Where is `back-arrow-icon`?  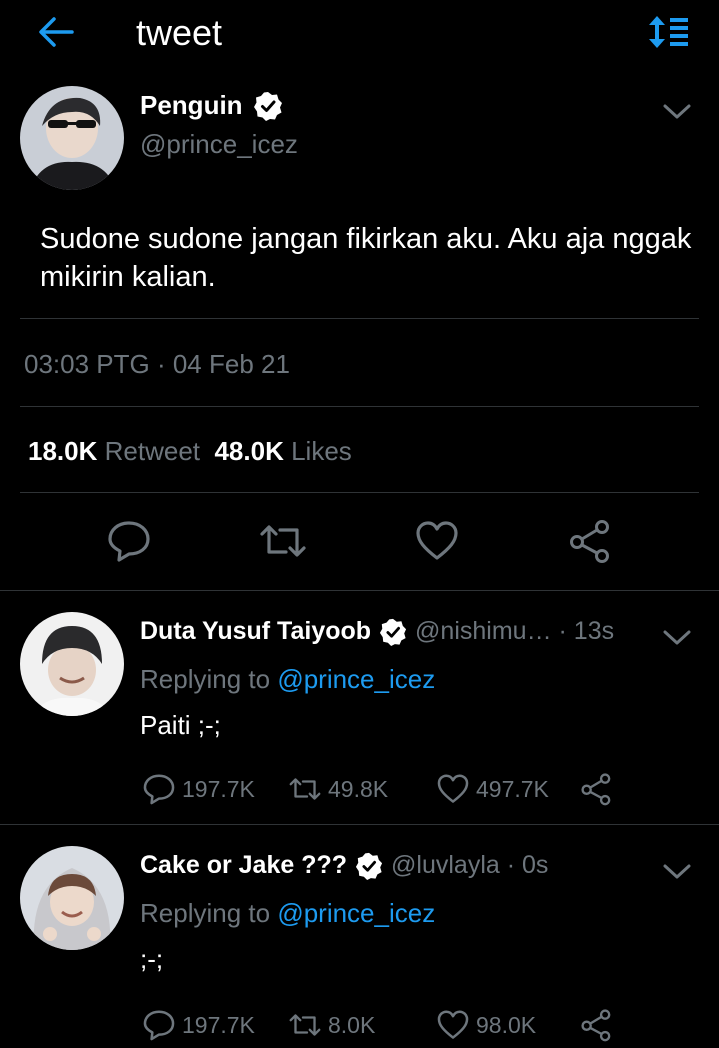
back-arrow-icon is located at coordinates (56, 32).